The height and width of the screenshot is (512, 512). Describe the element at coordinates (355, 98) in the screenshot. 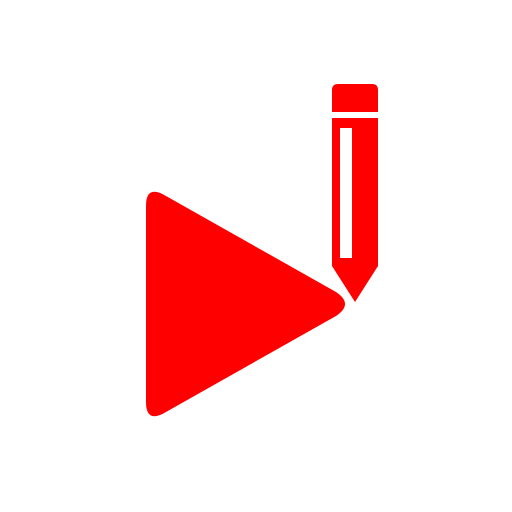

I see `pencil-eraser-icon` at that location.